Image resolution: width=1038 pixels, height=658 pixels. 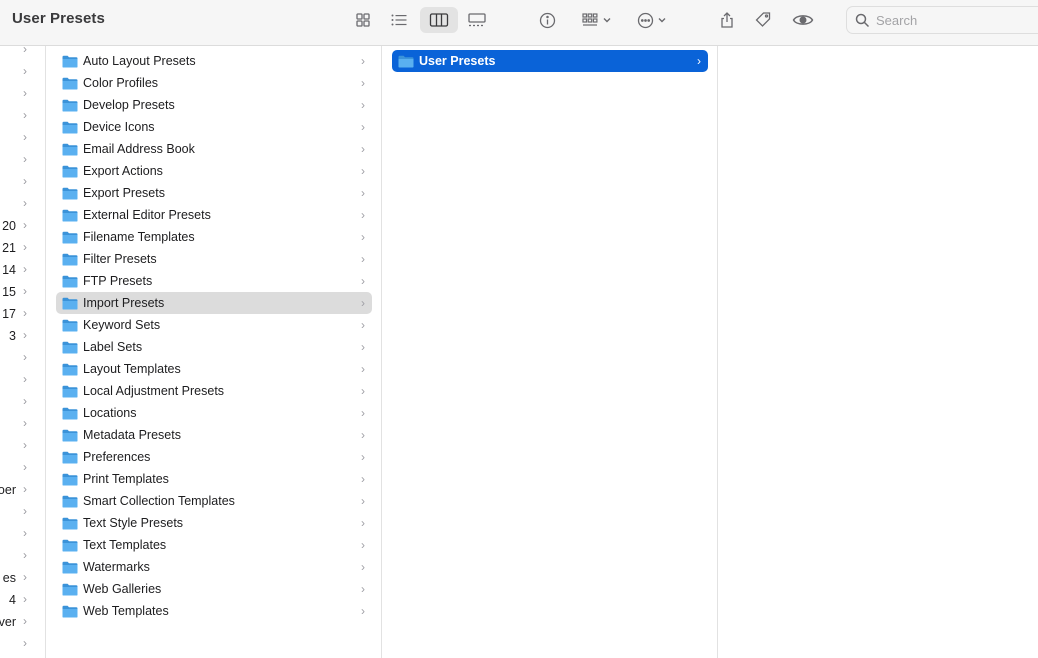 I want to click on folder-item: Text Style Presets ›, so click(x=214, y=523).